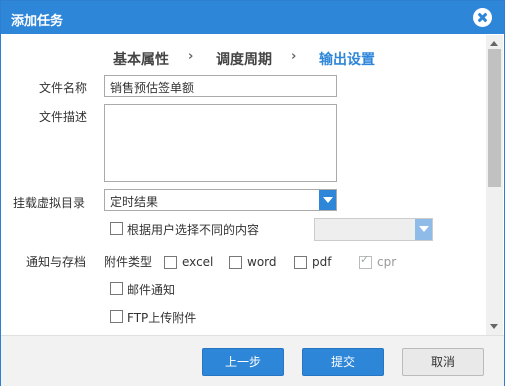  I want to click on scroll-up-icon, so click(494, 43).